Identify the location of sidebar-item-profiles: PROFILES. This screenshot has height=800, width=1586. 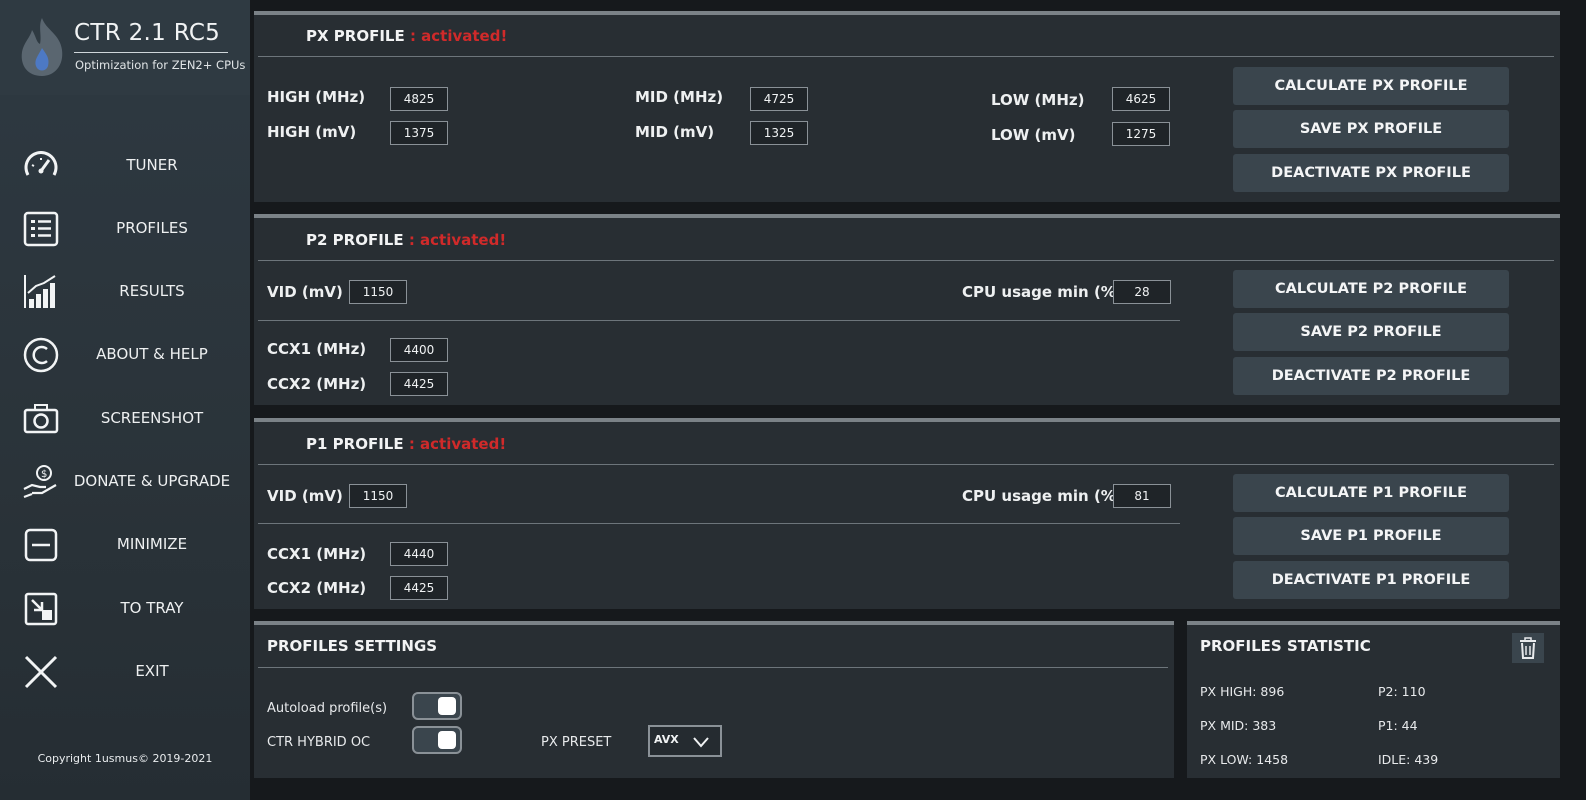
(125, 228).